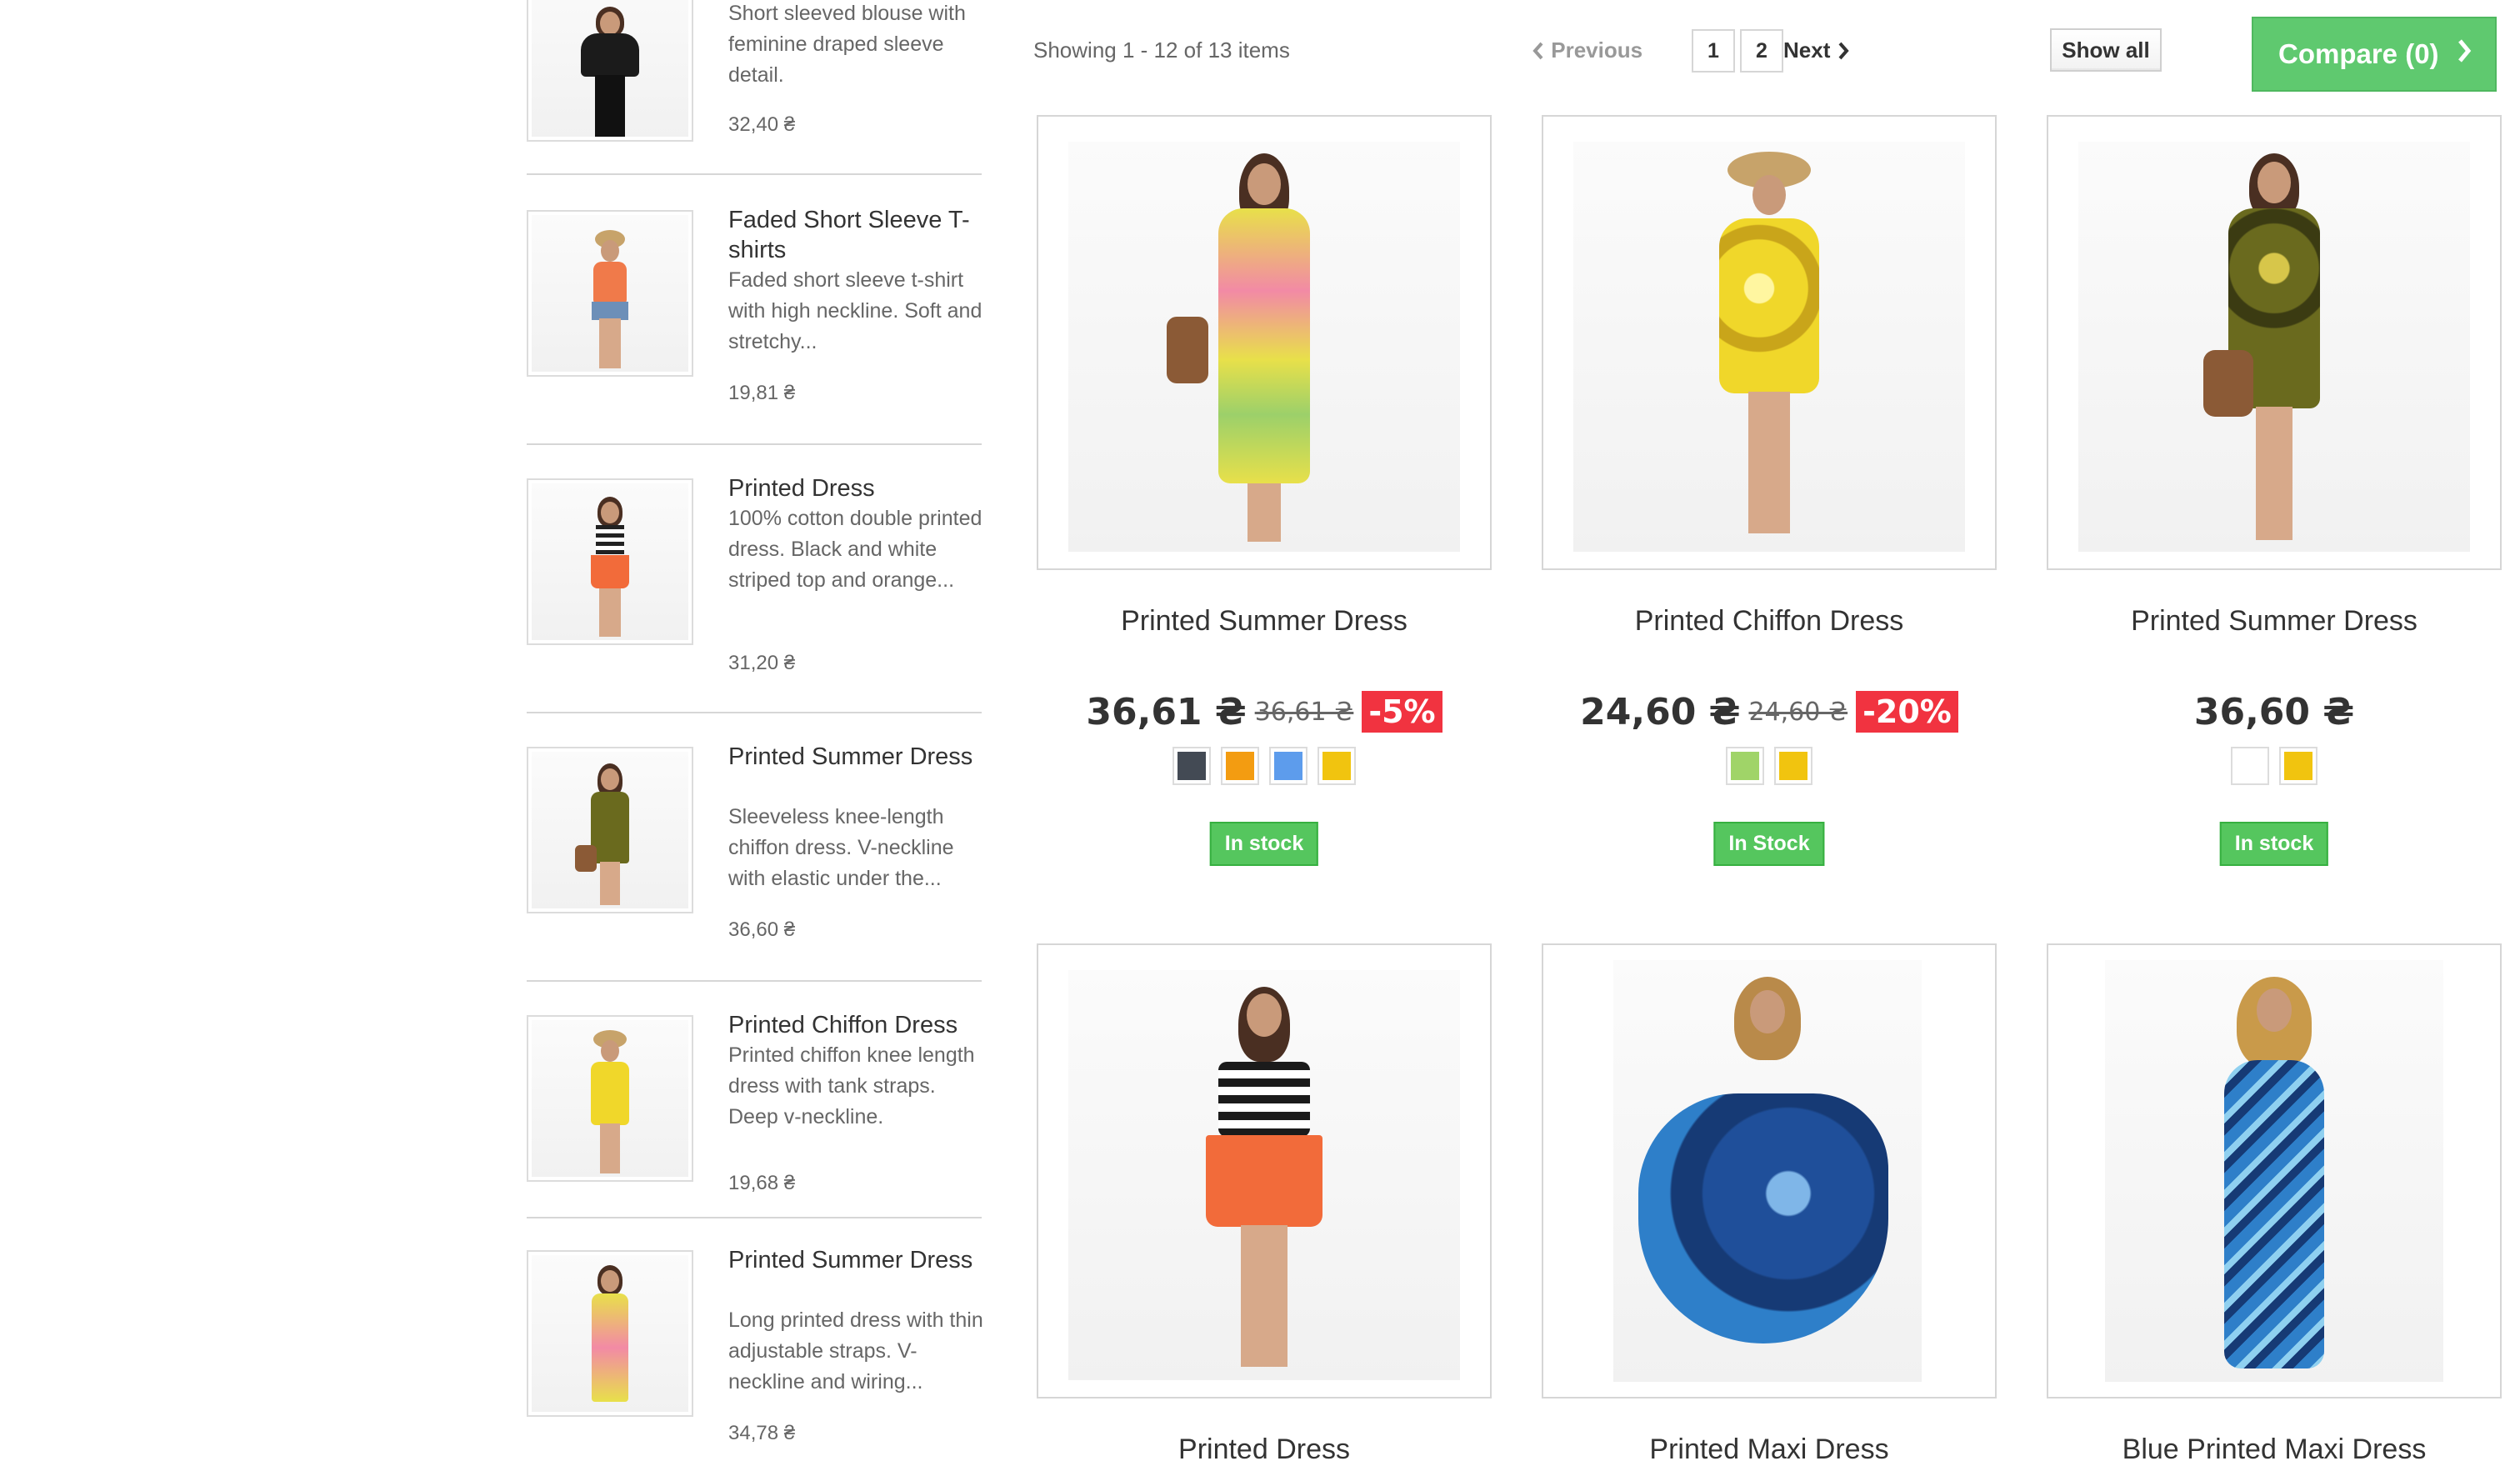 Image resolution: width=2520 pixels, height=1466 pixels. I want to click on old-price: 36,61 ₴, so click(1304, 712).